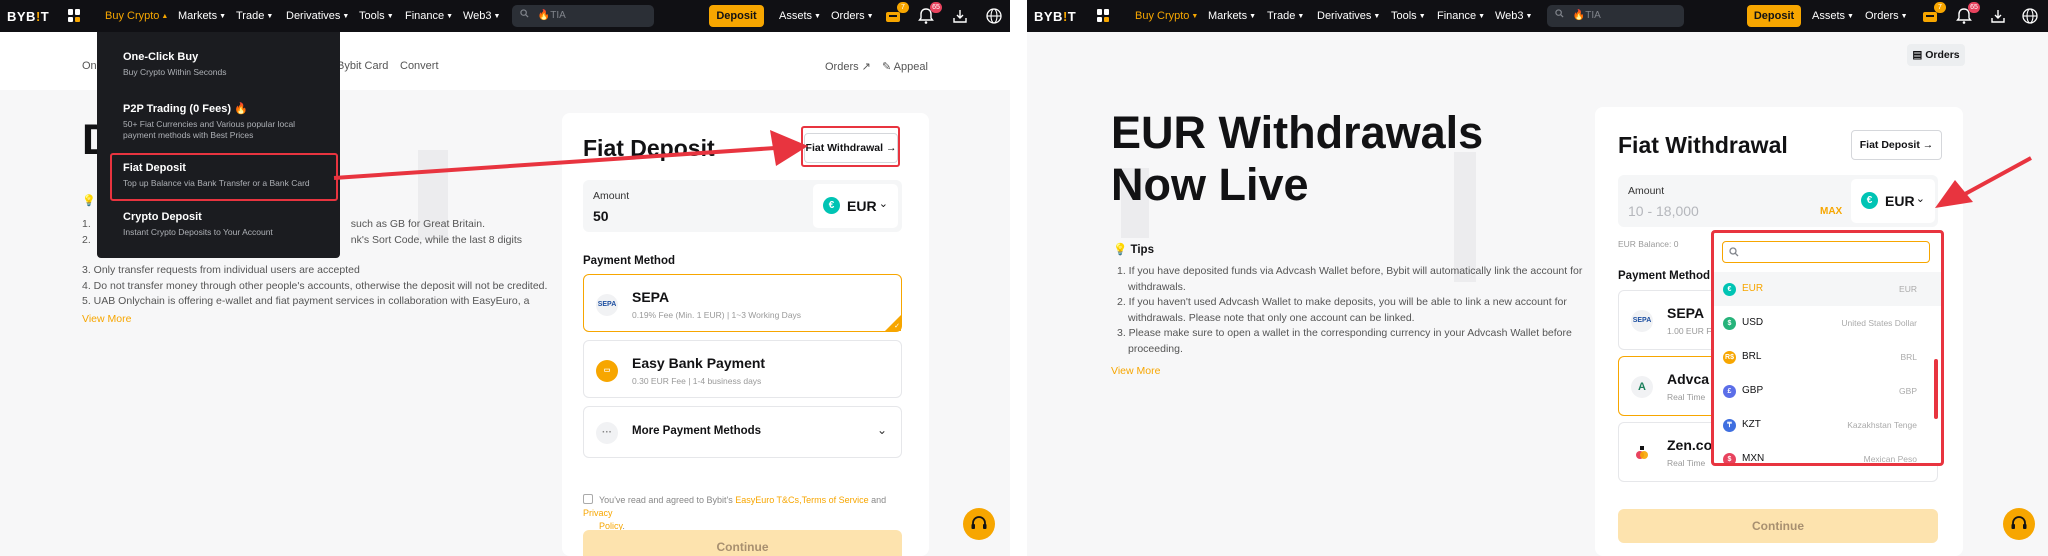 This screenshot has height=556, width=2048. What do you see at coordinates (174, 64) in the screenshot?
I see `menu-one-click-buy: One-Click Buy Buy Crypto Within Seconds` at bounding box center [174, 64].